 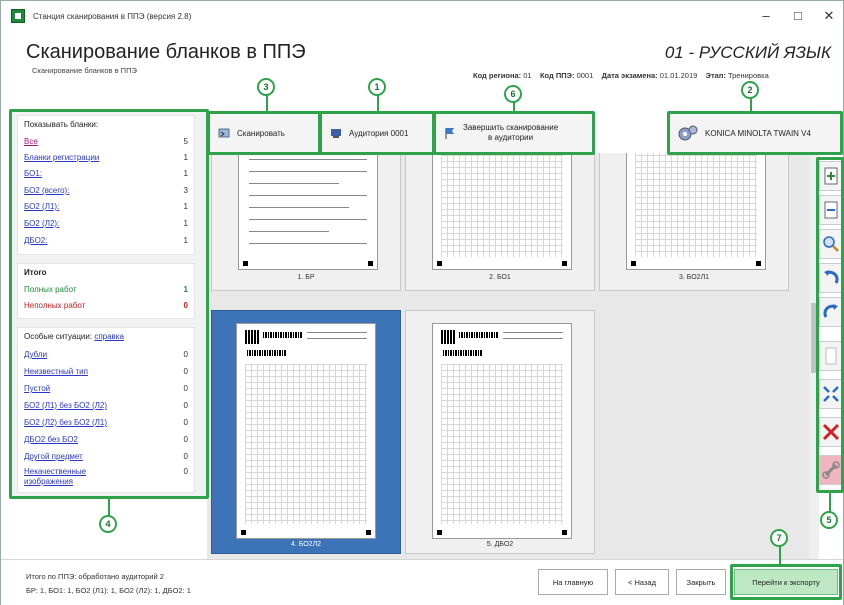 I want to click on thumbnail-item: 3. БО2Л1, so click(x=694, y=222).